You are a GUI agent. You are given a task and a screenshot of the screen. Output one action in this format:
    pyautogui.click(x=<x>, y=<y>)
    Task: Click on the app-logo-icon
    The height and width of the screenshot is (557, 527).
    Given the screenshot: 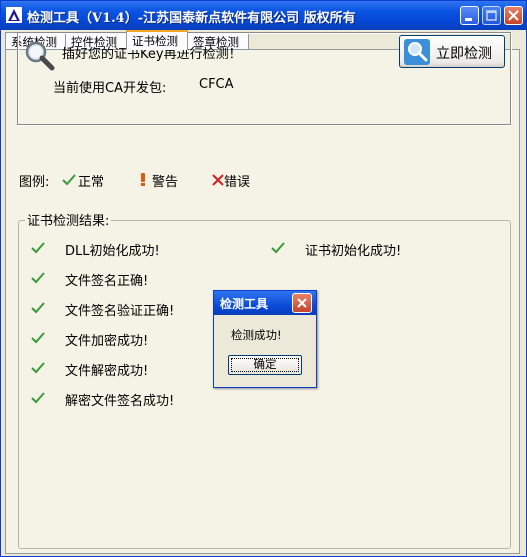 What is the action you would take?
    pyautogui.click(x=14, y=15)
    